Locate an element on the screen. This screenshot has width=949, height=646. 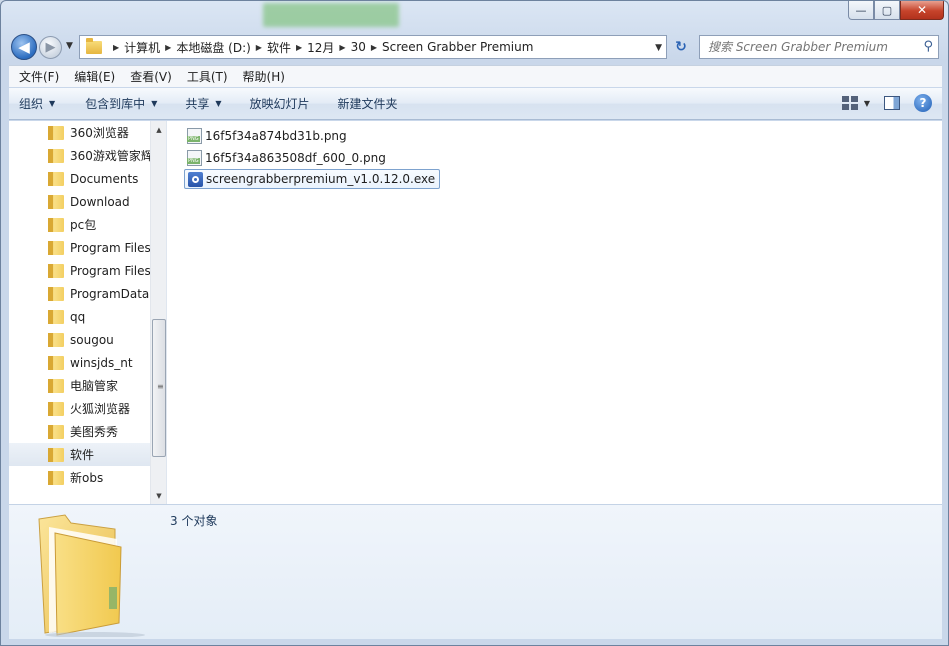
menu-view: 查看(V) is located at coordinates (151, 76).